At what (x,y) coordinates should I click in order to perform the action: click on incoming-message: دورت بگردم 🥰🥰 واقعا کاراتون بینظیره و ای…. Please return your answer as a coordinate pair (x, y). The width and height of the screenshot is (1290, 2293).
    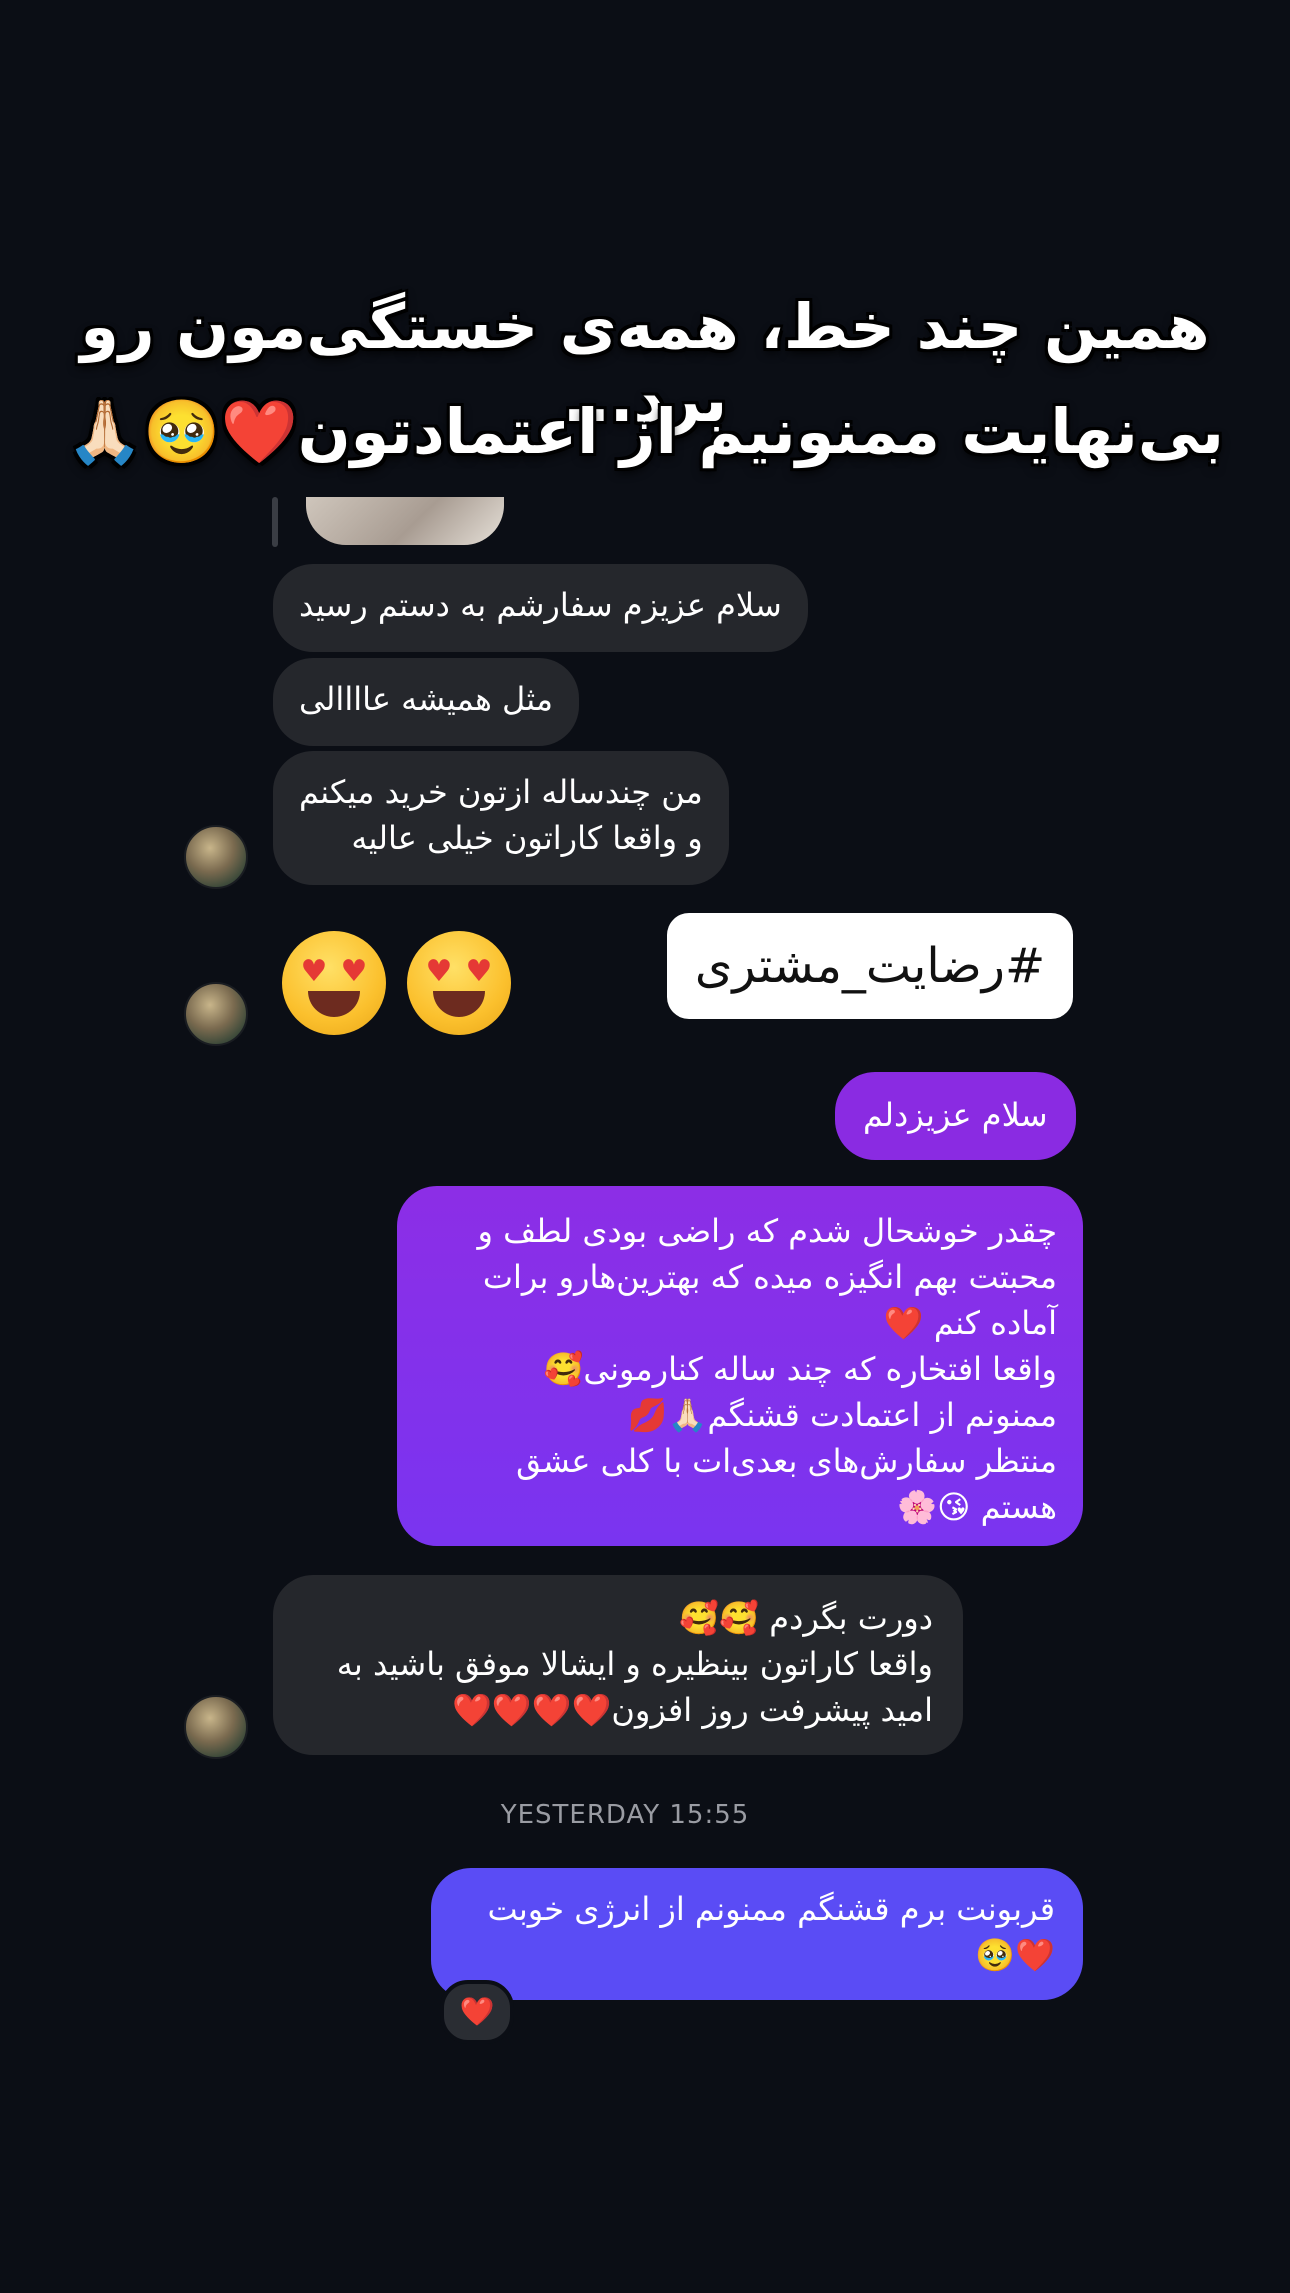
    Looking at the image, I should click on (618, 1665).